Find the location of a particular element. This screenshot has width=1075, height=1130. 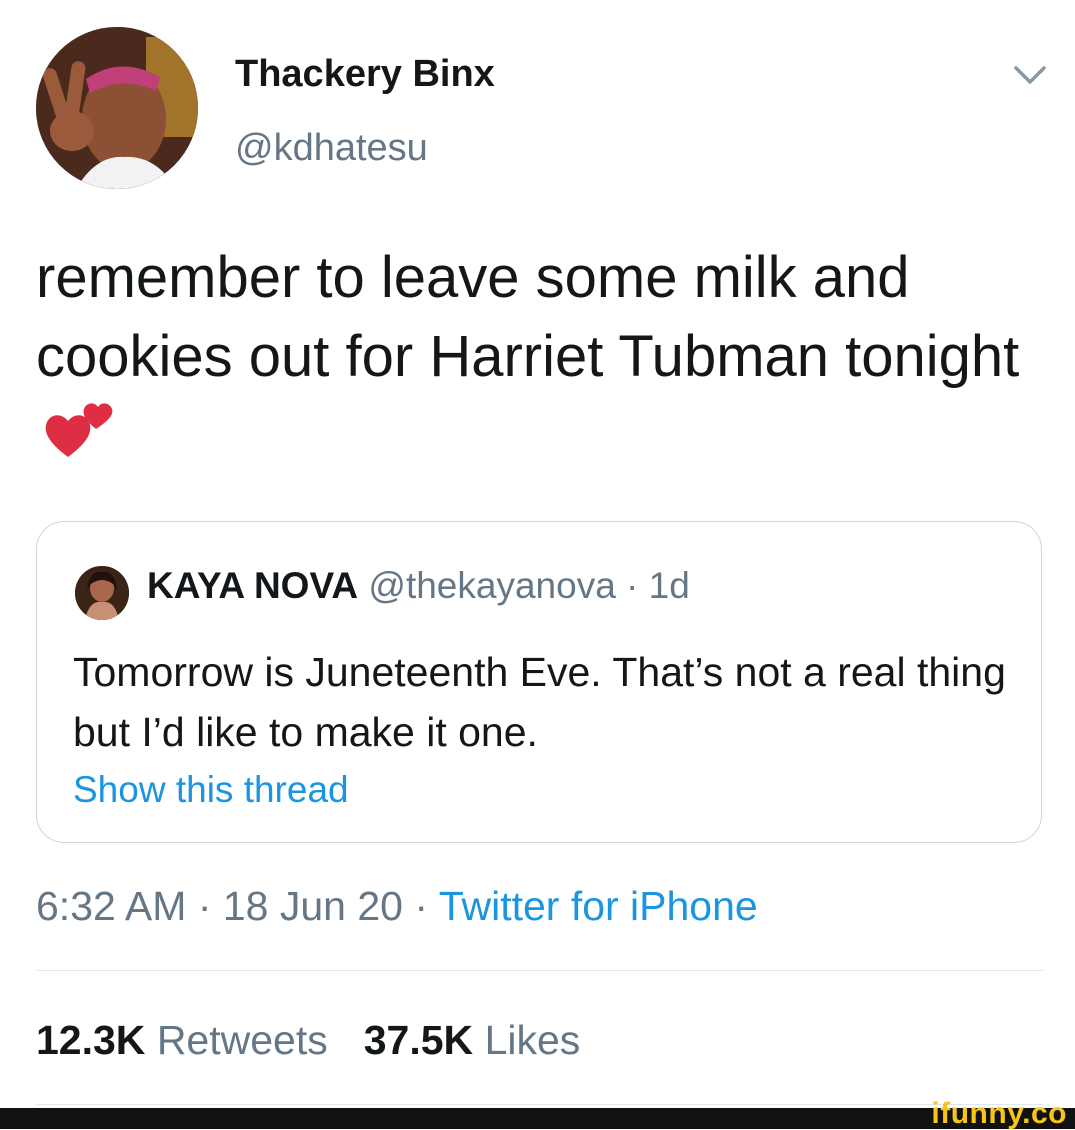

likes-count: 37.5K is located at coordinates (418, 1040).